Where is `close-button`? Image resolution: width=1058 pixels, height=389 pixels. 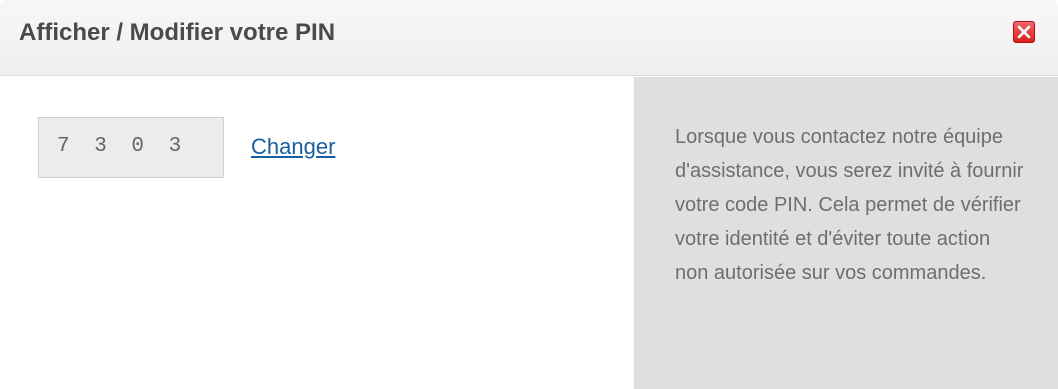
close-button is located at coordinates (1024, 32).